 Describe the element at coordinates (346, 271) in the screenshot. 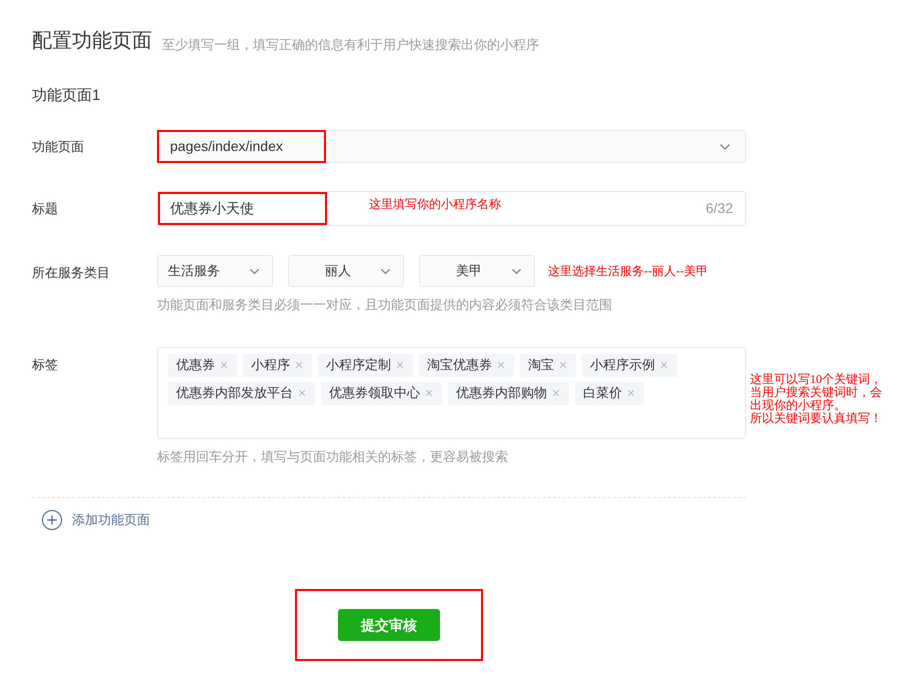

I see `category-select: 丽人` at that location.